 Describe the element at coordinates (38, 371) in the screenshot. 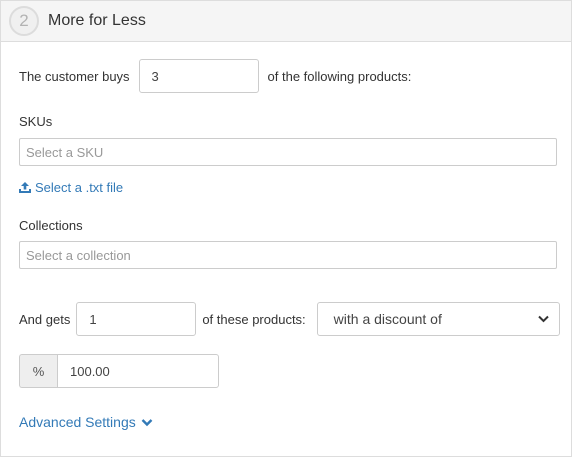

I see `percent-addon: %` at that location.